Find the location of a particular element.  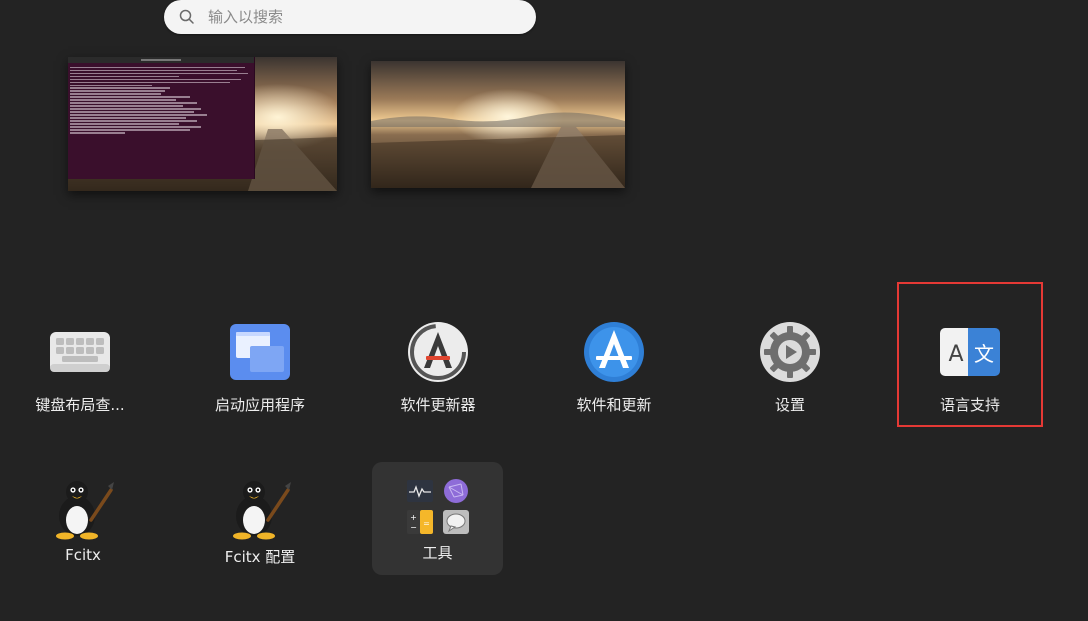

app-settings: 设置 is located at coordinates (790, 358).